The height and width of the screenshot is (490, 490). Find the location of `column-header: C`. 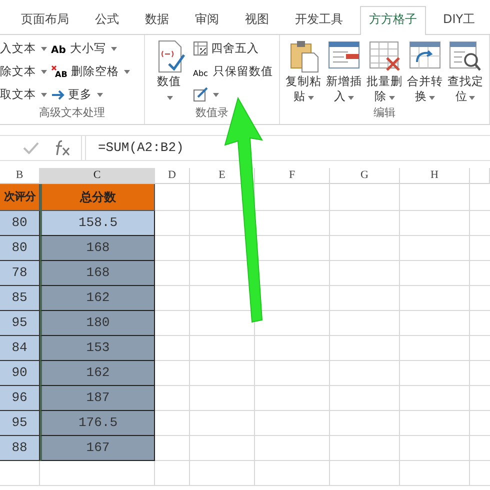

column-header: C is located at coordinates (97, 176).